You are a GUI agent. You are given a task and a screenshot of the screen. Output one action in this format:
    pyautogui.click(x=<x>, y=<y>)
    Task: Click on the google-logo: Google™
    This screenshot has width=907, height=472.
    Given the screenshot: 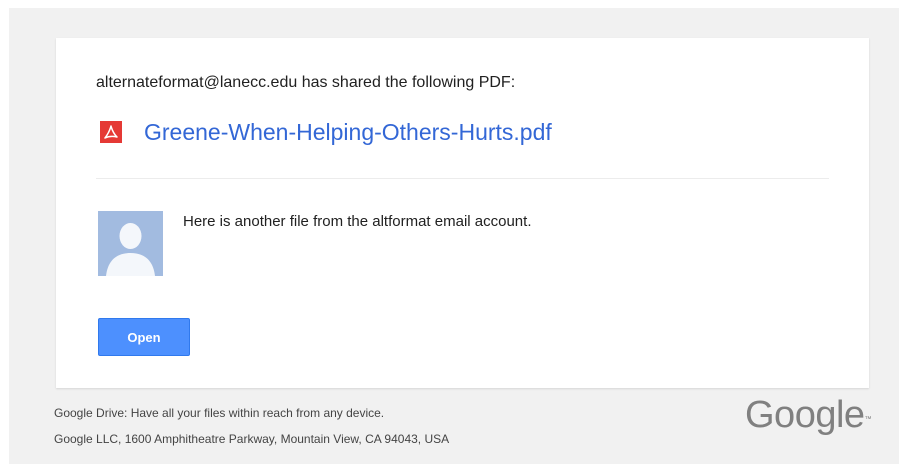 What is the action you would take?
    pyautogui.click(x=808, y=415)
    